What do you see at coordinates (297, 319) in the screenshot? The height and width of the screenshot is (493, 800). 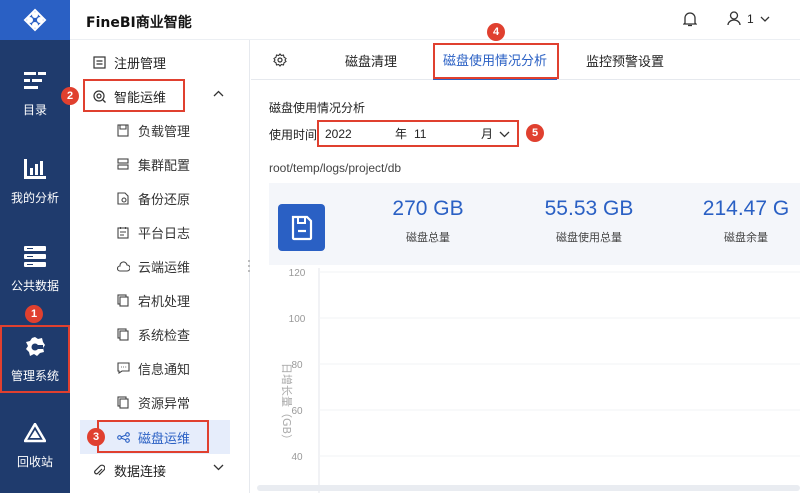 I see `y-tick-label: 100` at bounding box center [297, 319].